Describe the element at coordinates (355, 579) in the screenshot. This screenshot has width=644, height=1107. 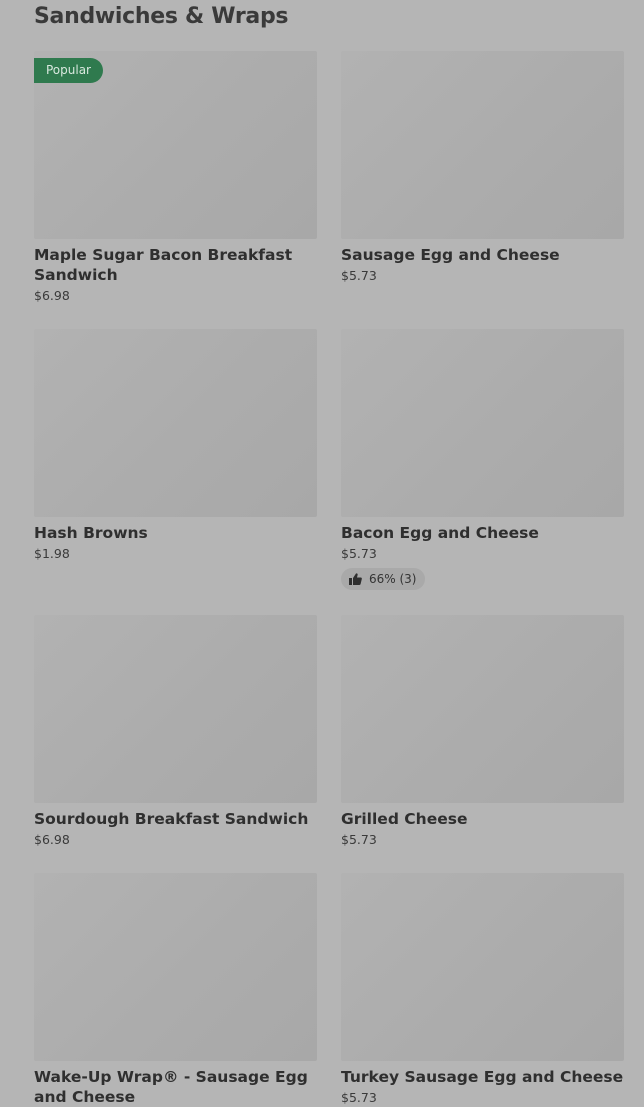
I see `thumbs-up-icon` at that location.